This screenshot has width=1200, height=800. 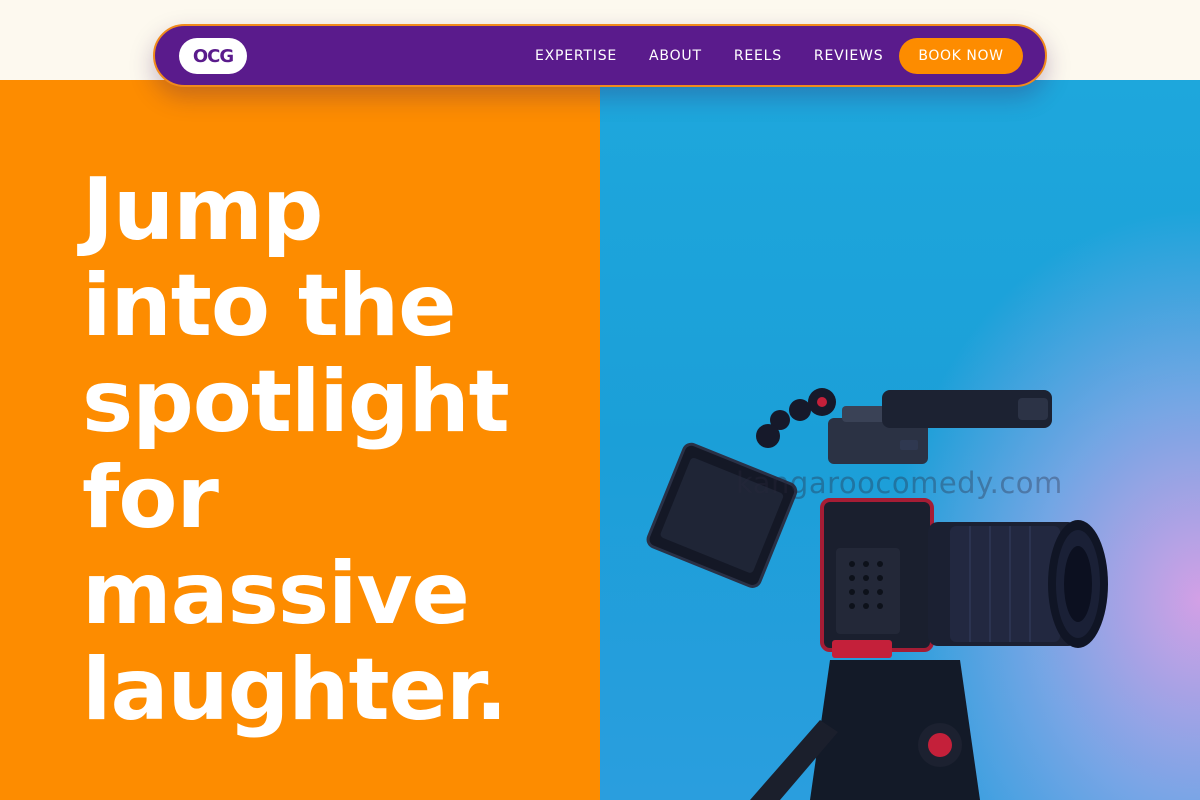 I want to click on headline-line: massive, so click(x=276, y=594).